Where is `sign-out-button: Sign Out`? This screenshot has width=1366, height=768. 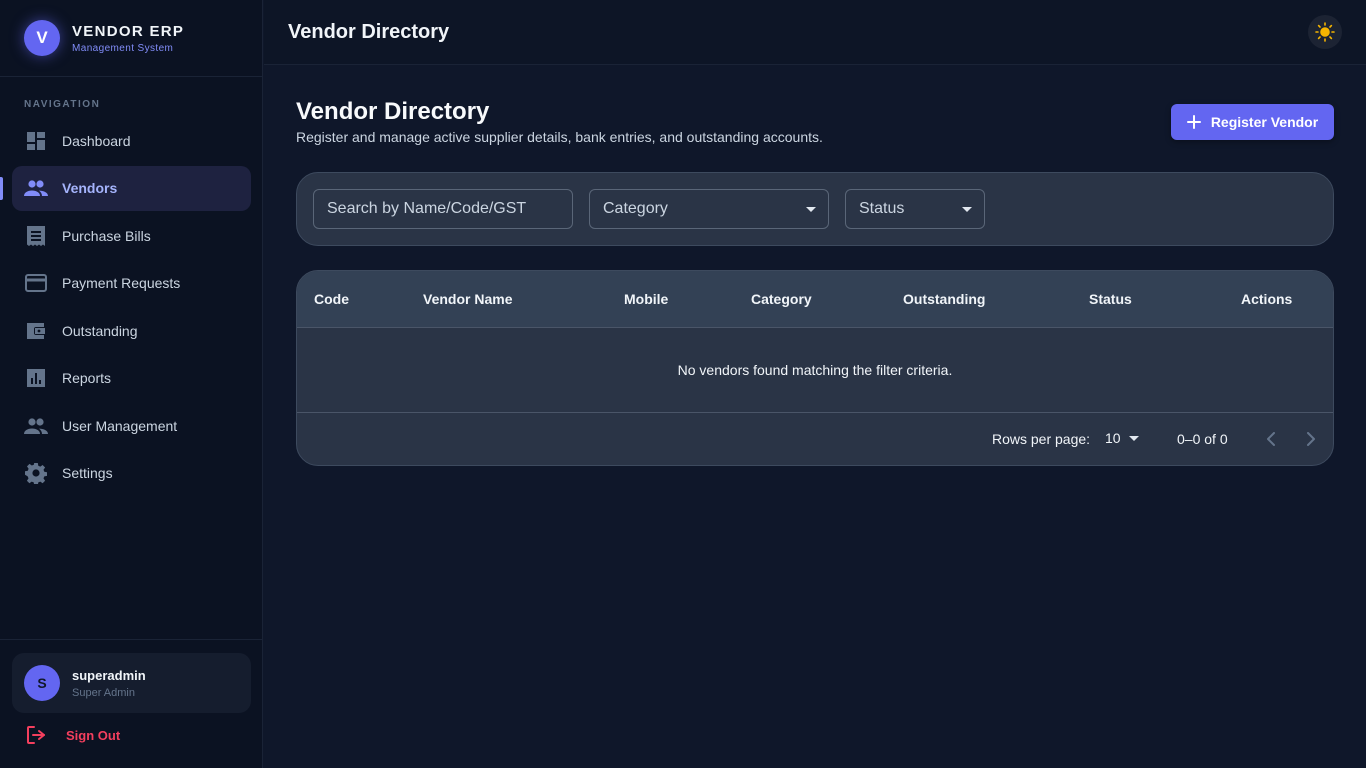
sign-out-button: Sign Out is located at coordinates (73, 735).